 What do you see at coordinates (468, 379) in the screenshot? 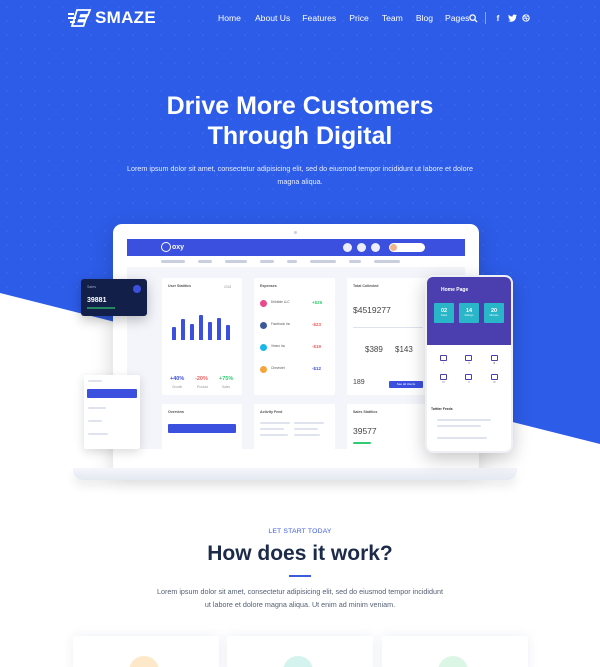
I see `phone-grid-item: Ⅴ` at bounding box center [468, 379].